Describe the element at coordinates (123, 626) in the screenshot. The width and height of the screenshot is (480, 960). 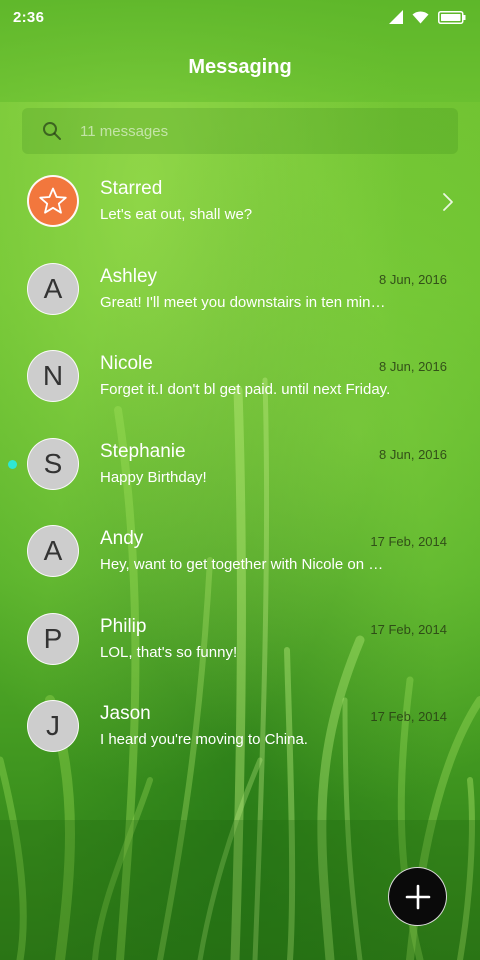
I see `contact-name: Philip` at that location.